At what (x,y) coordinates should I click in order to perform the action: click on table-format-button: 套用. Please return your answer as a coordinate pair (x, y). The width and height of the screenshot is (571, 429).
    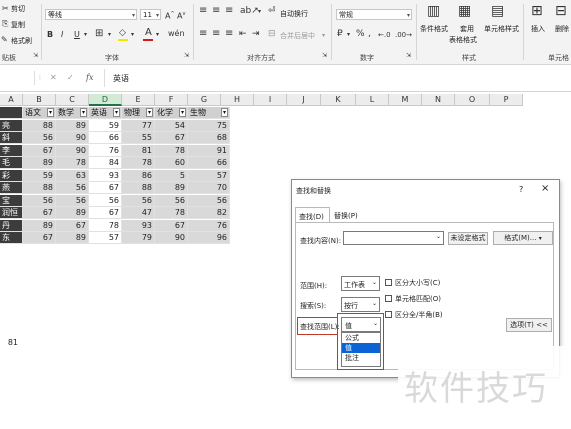
    Looking at the image, I should click on (467, 29).